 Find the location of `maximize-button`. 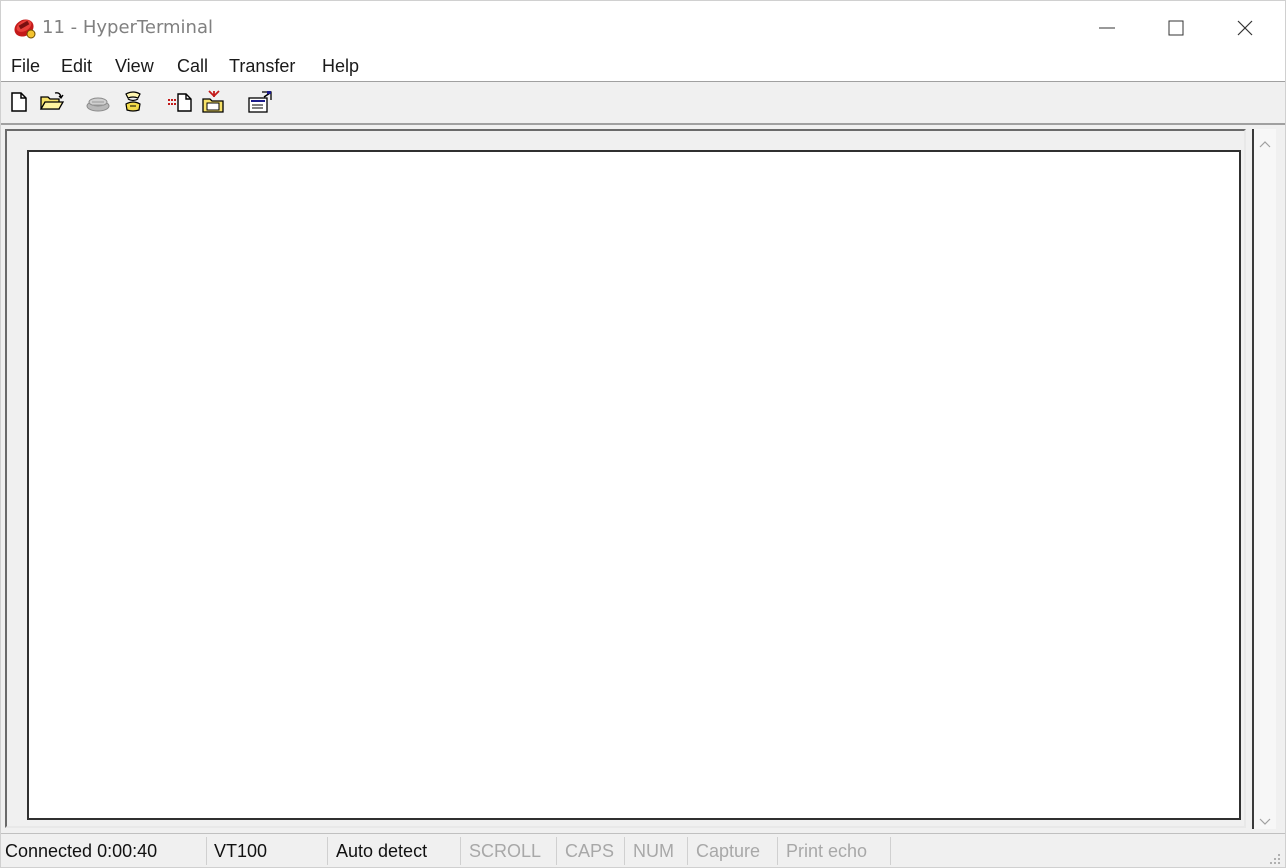

maximize-button is located at coordinates (1176, 28).